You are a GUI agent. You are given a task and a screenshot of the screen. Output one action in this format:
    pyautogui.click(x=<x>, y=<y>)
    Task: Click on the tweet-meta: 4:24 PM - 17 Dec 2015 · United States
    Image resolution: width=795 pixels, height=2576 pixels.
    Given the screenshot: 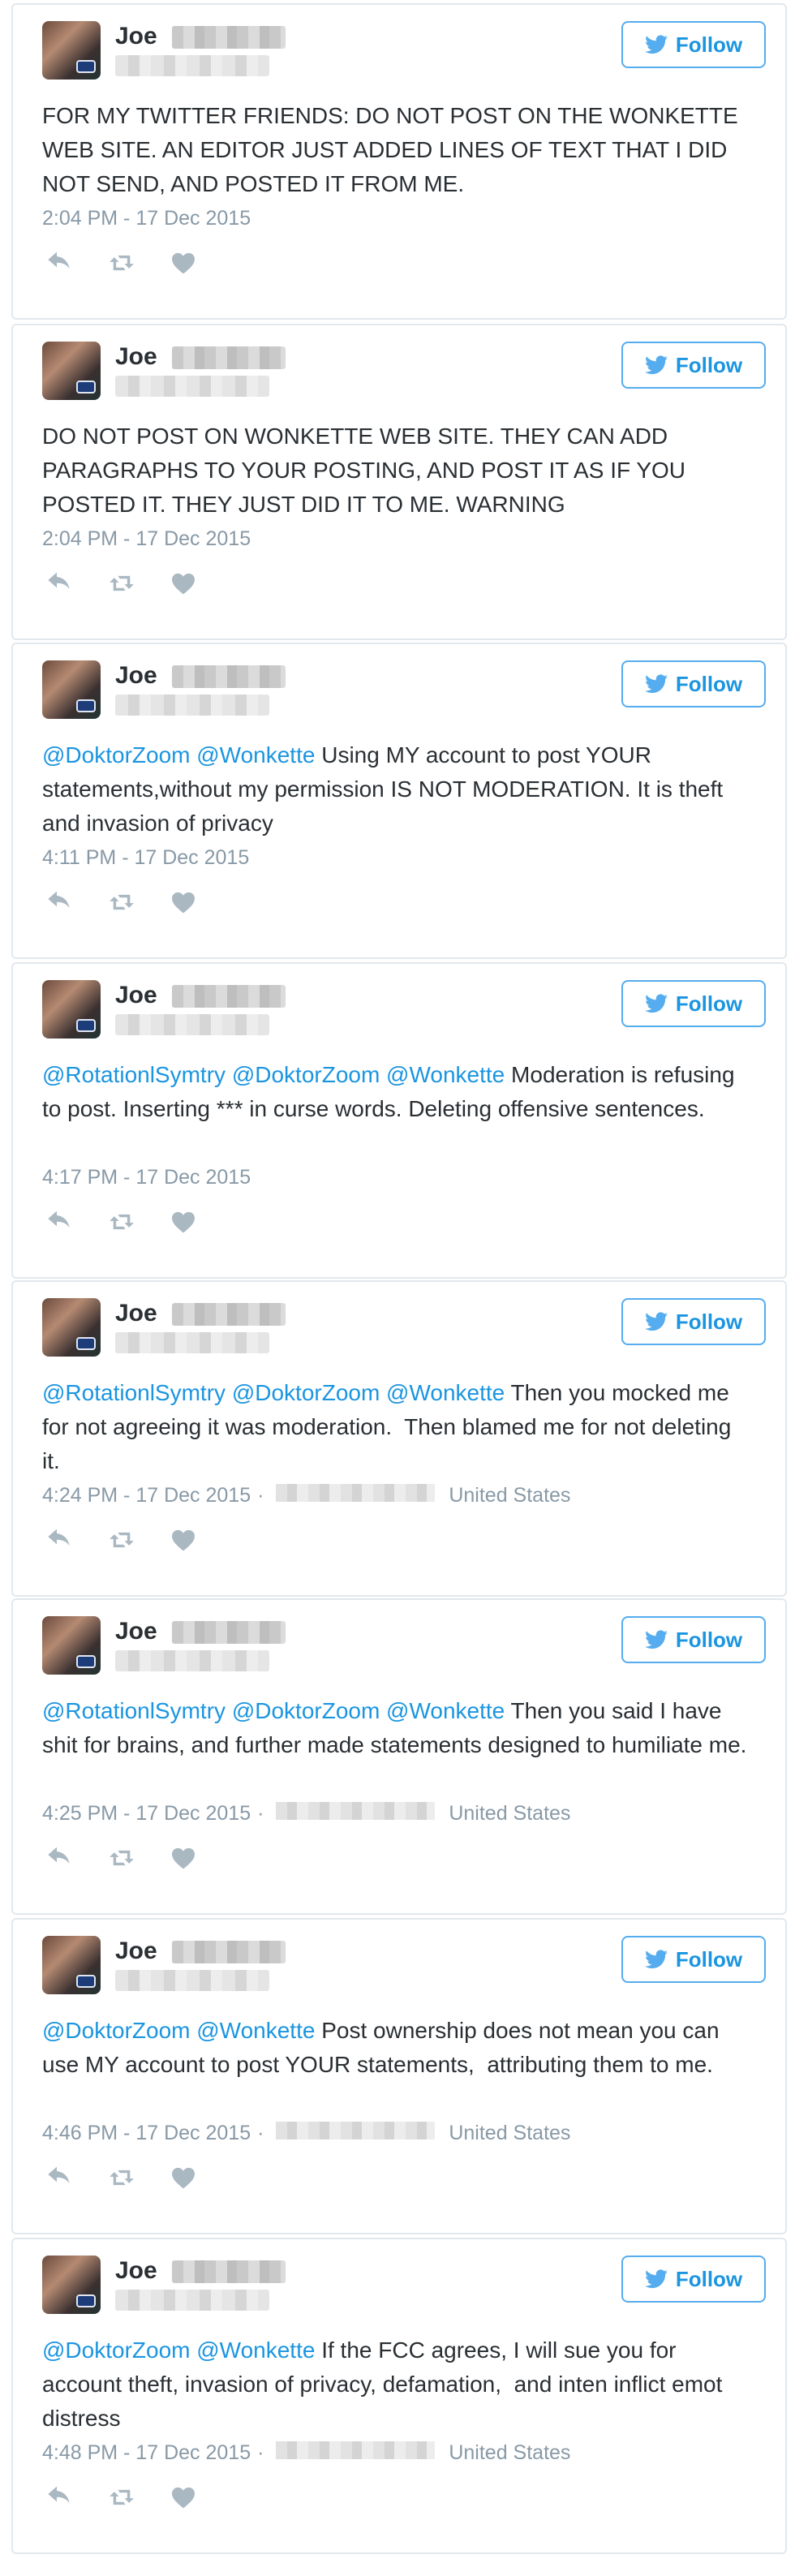 What is the action you would take?
    pyautogui.click(x=306, y=1495)
    